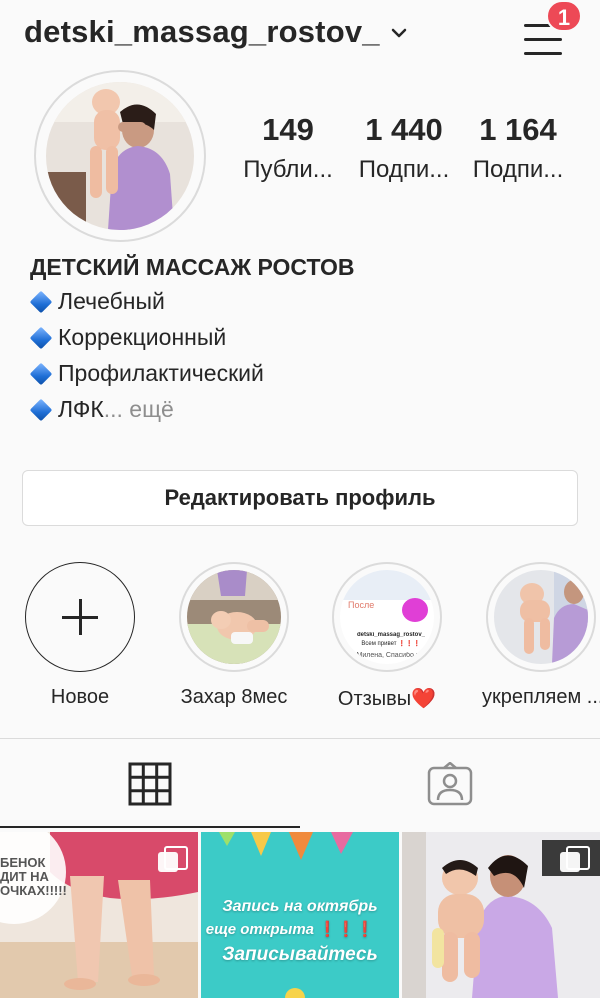 The image size is (600, 998). I want to click on bio-text: Коррекционный, so click(142, 337).